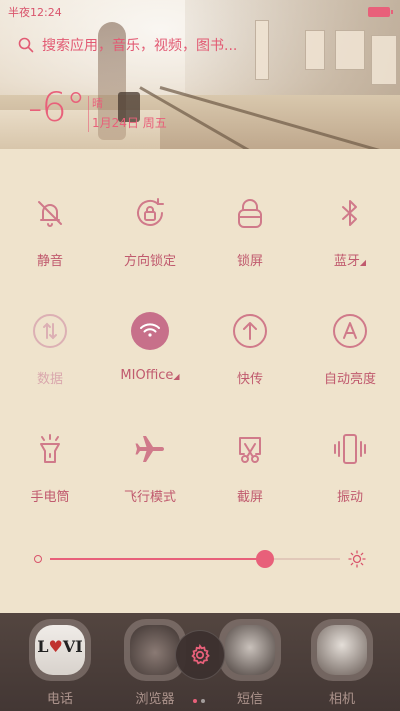 This screenshot has width=400, height=711. What do you see at coordinates (249, 699) in the screenshot?
I see `dock-app-label: 短信` at bounding box center [249, 699].